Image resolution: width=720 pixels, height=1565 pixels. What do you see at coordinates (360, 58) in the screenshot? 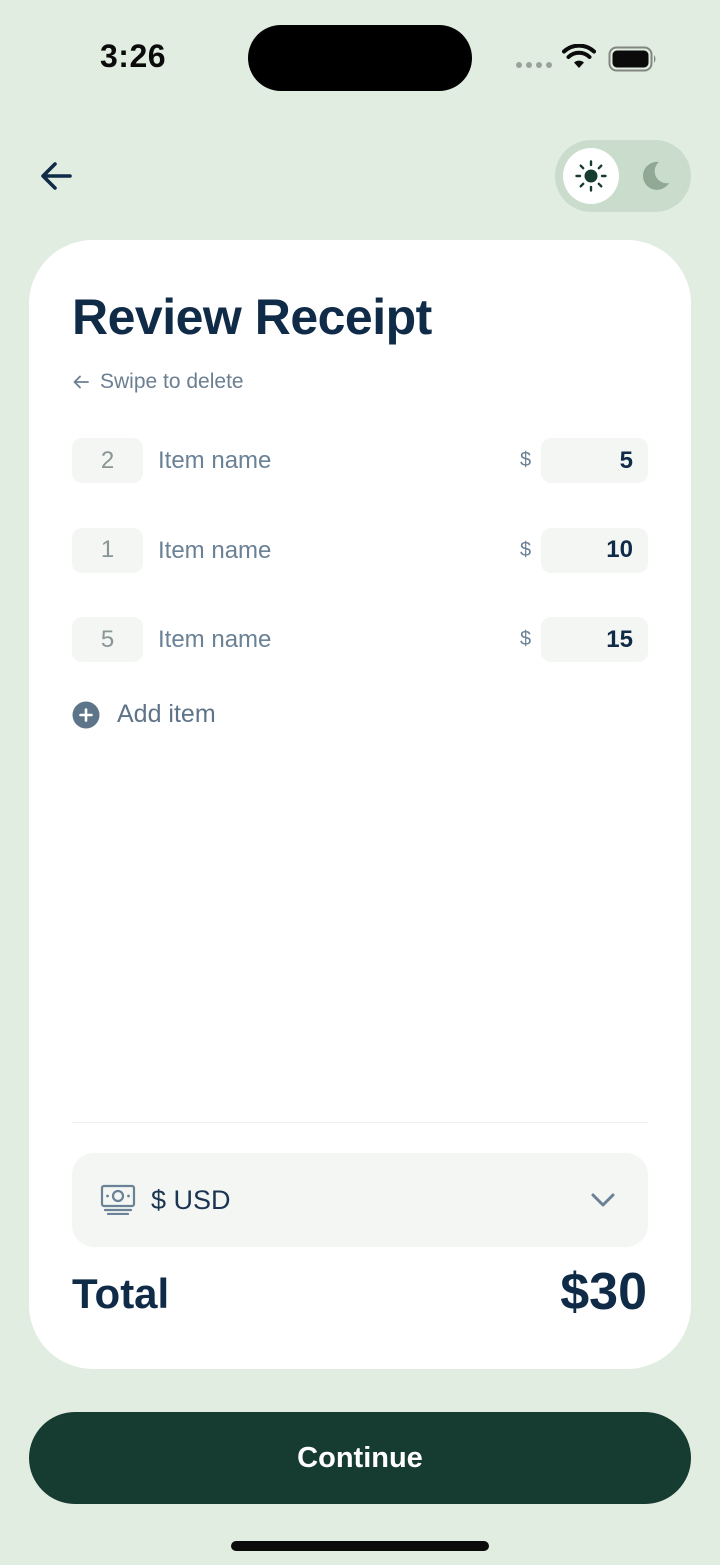
I see `dynamic-island` at bounding box center [360, 58].